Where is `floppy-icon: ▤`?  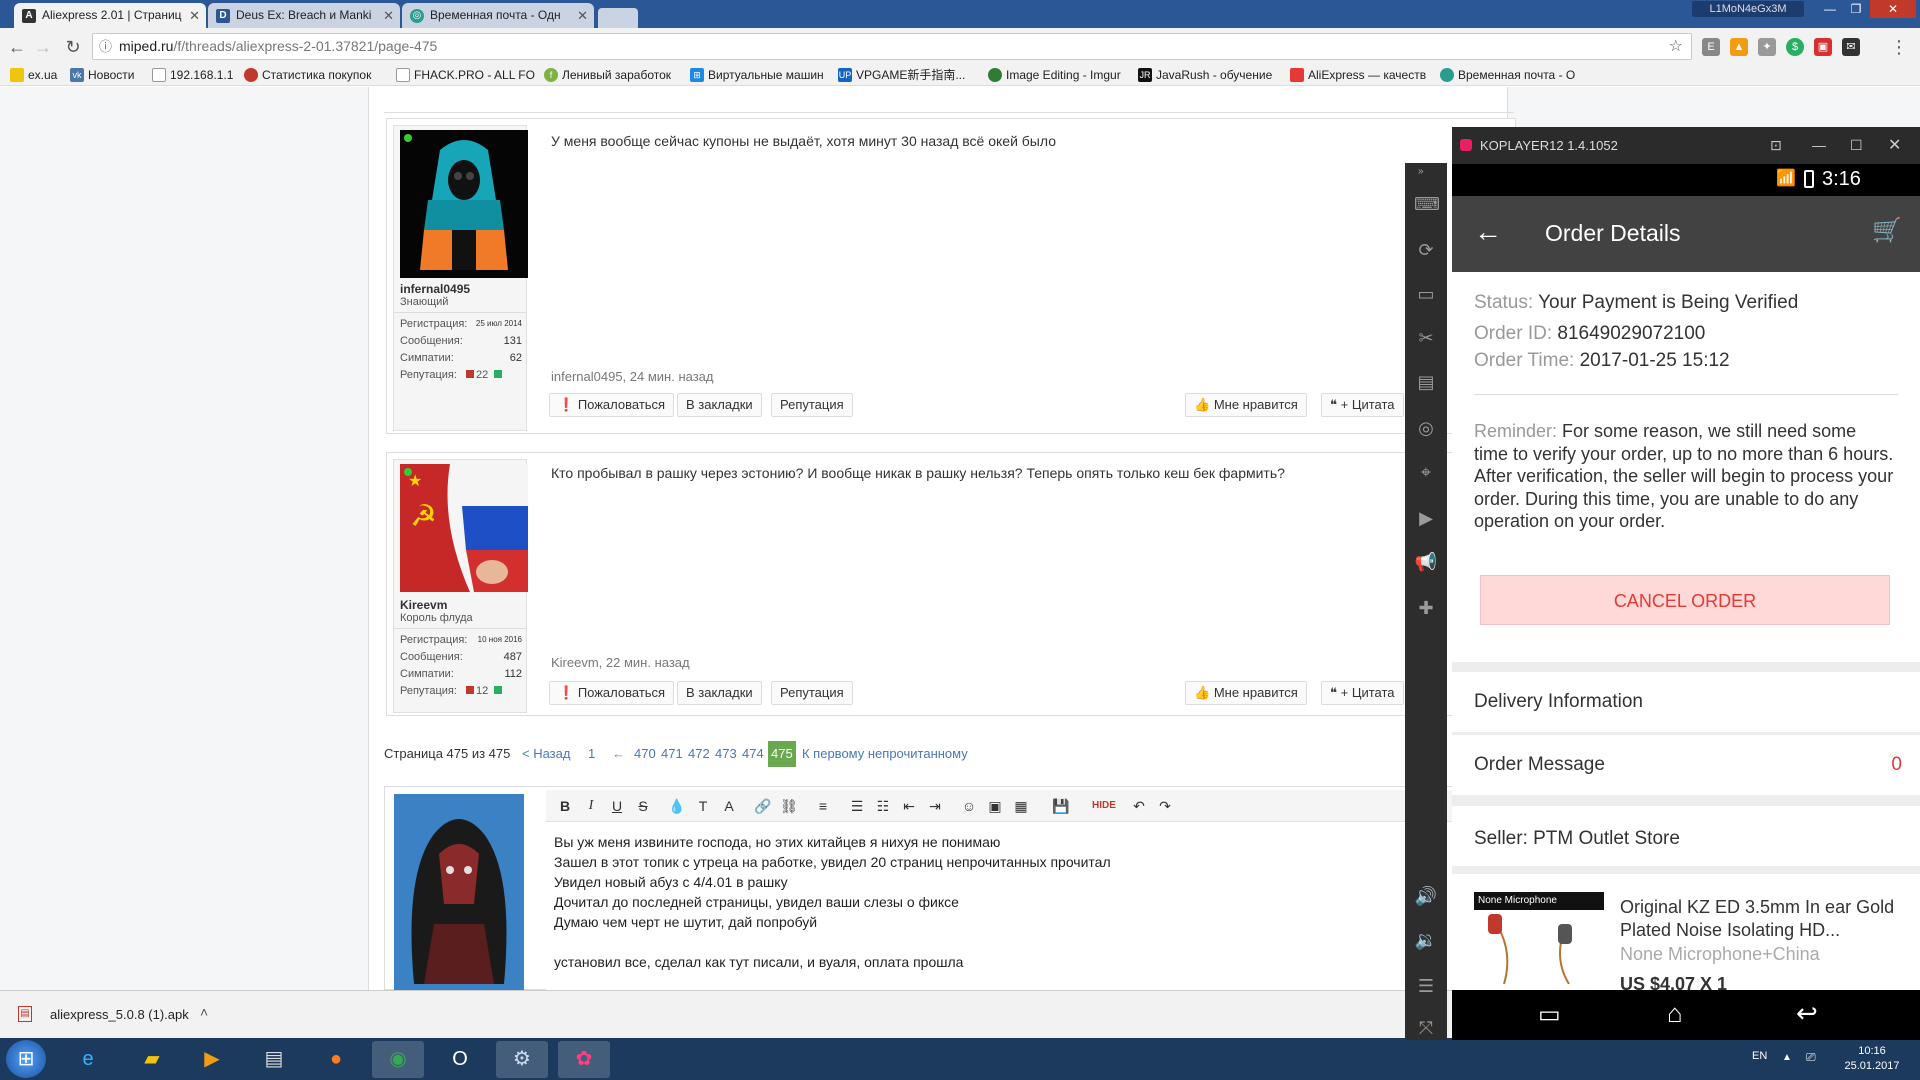
floppy-icon: ▤ is located at coordinates (274, 1059).